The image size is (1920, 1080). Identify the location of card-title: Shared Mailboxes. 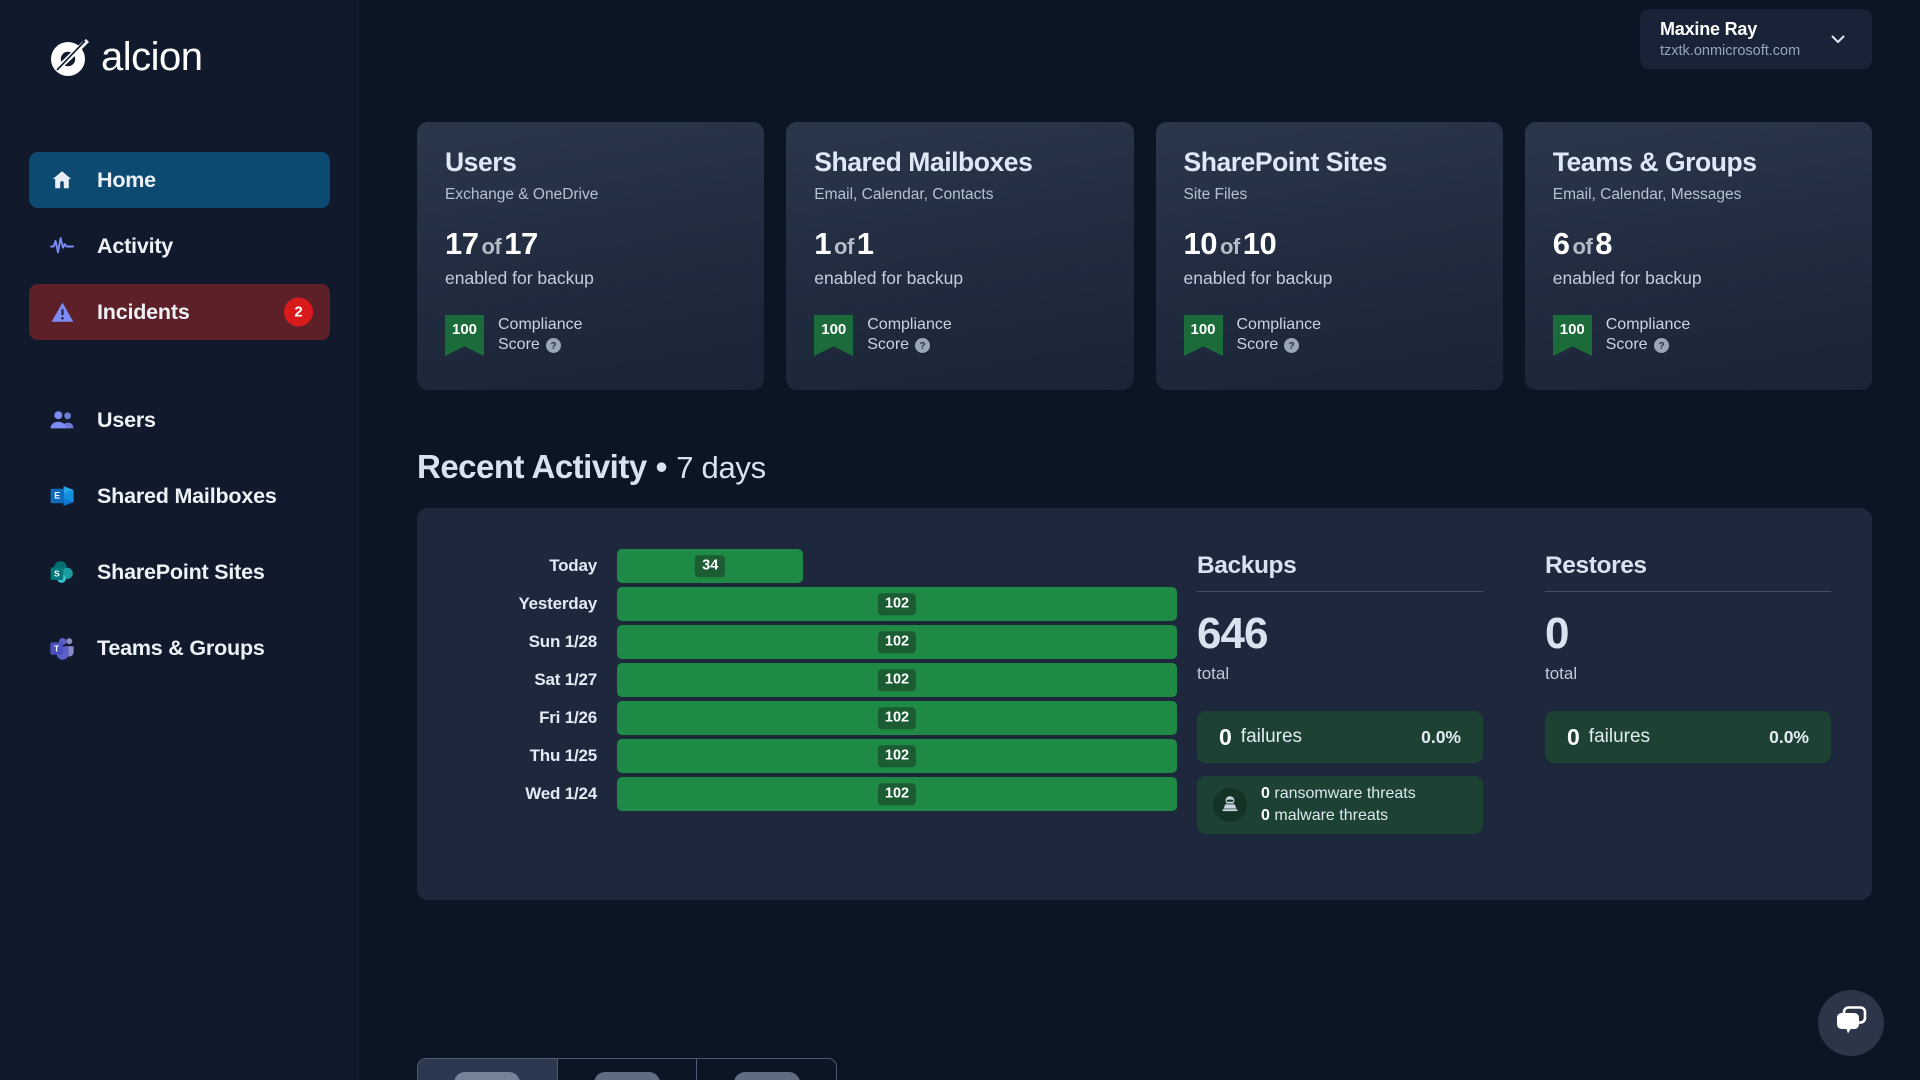
(923, 162).